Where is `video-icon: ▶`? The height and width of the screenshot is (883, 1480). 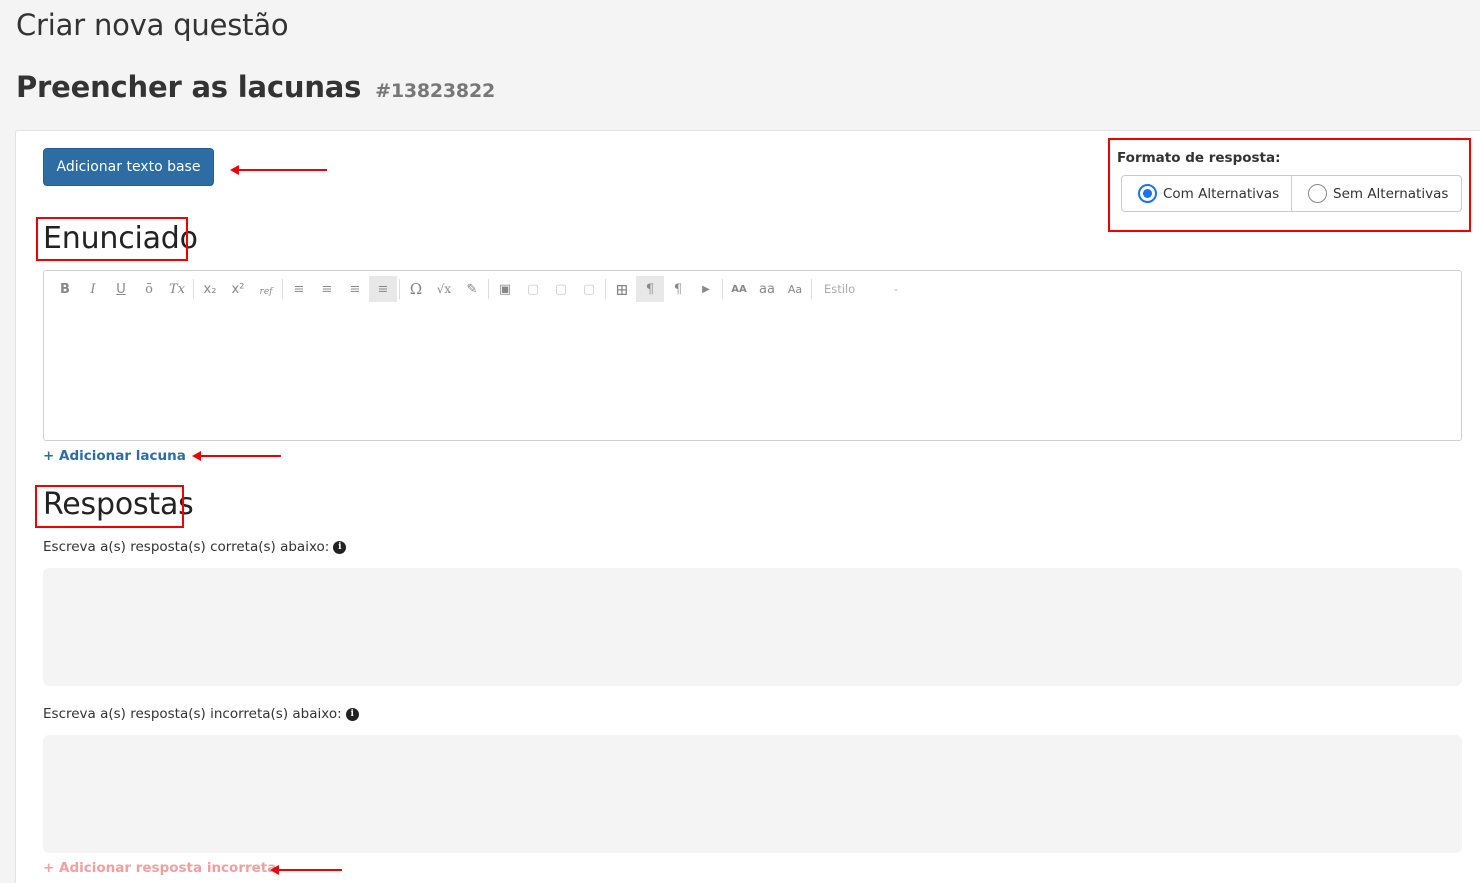
video-icon: ▶ is located at coordinates (706, 289).